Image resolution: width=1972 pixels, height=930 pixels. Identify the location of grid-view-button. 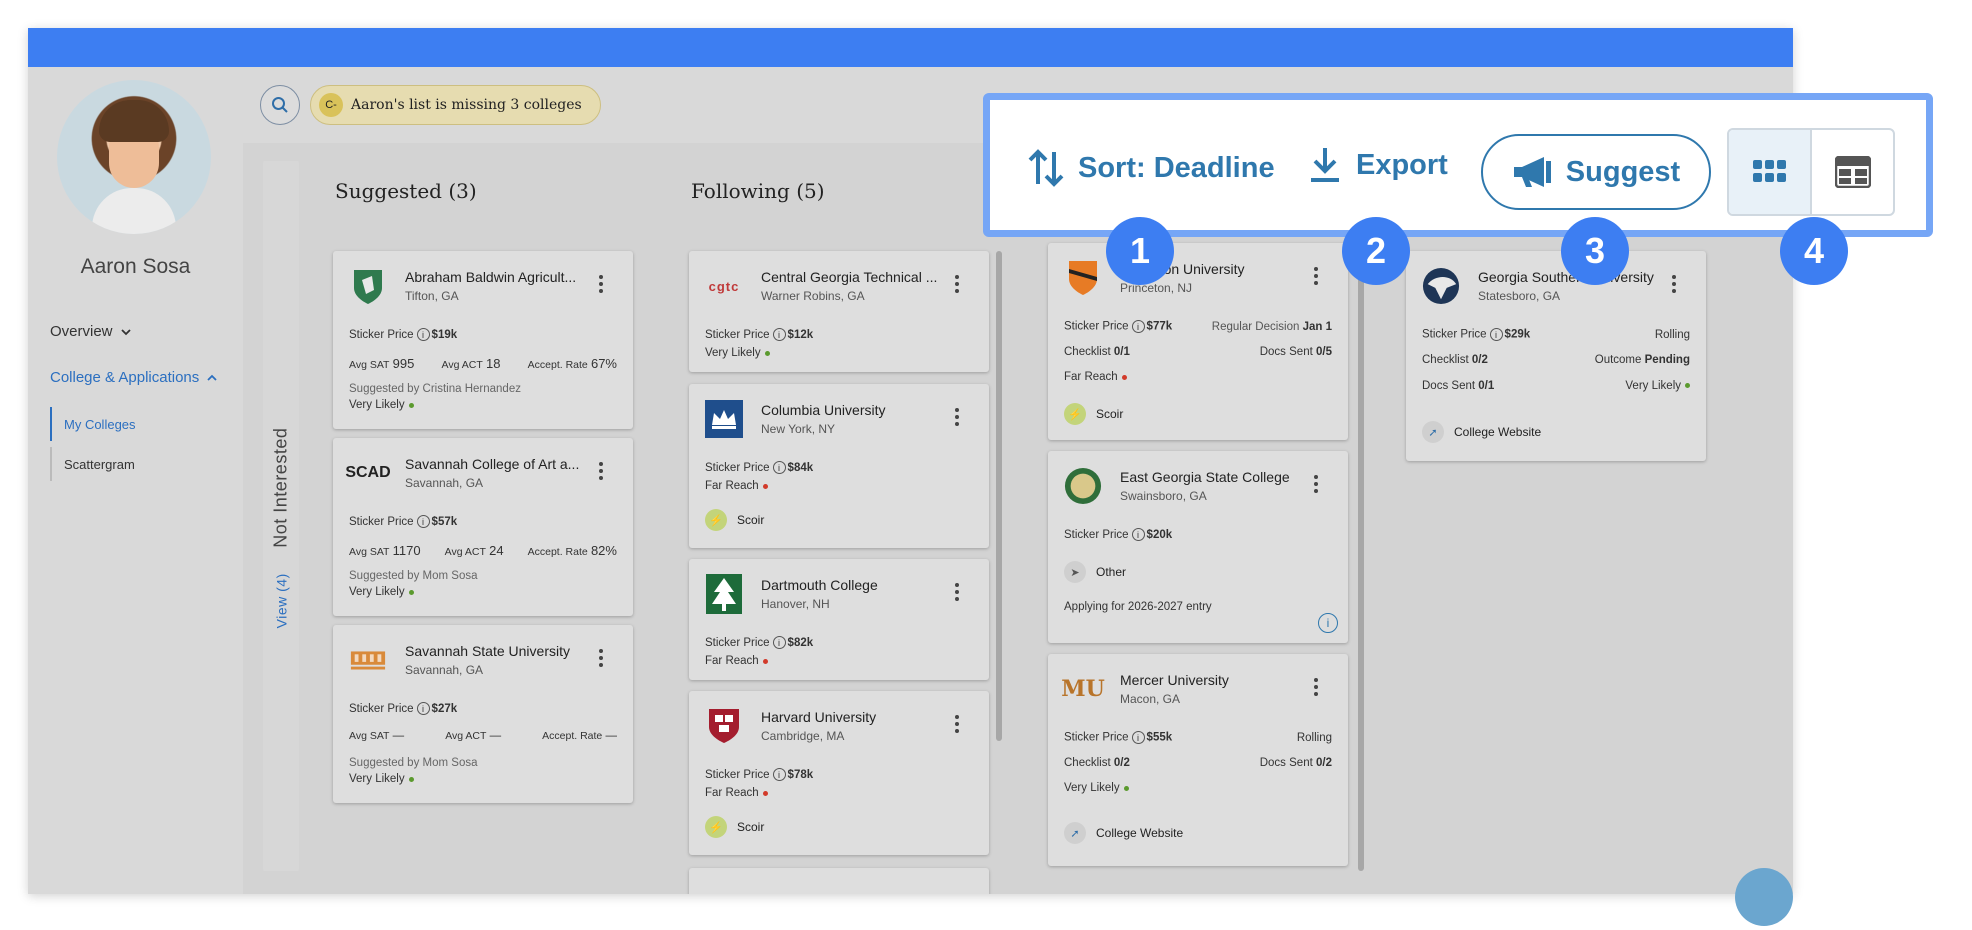
(1770, 172).